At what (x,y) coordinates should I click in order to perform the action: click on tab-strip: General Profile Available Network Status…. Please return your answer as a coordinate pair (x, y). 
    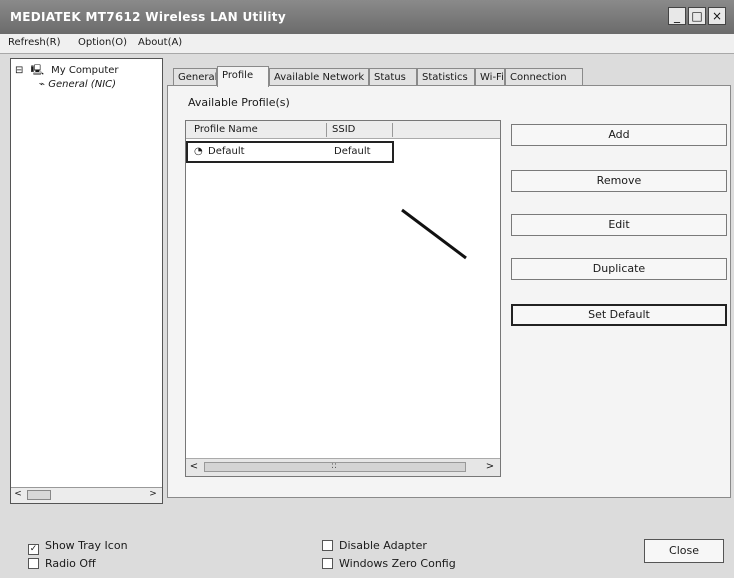
    Looking at the image, I should click on (433, 76).